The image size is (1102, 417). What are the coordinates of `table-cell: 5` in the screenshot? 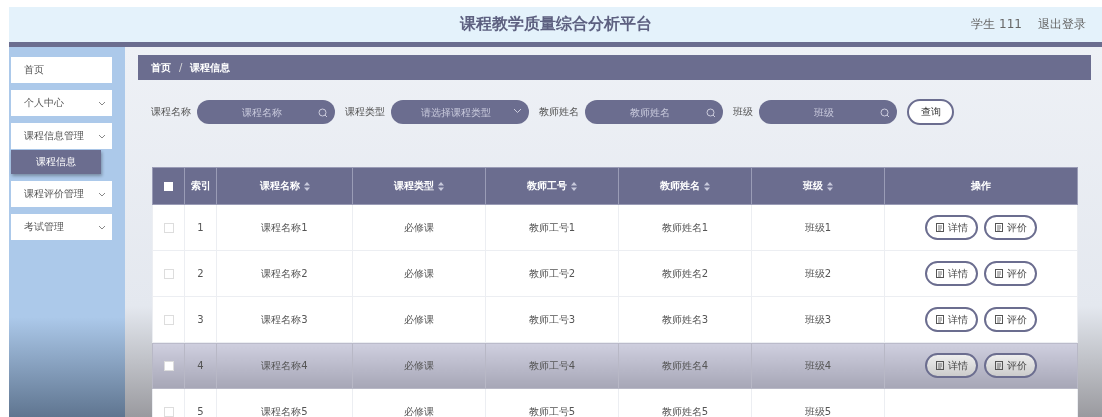 It's located at (200, 411).